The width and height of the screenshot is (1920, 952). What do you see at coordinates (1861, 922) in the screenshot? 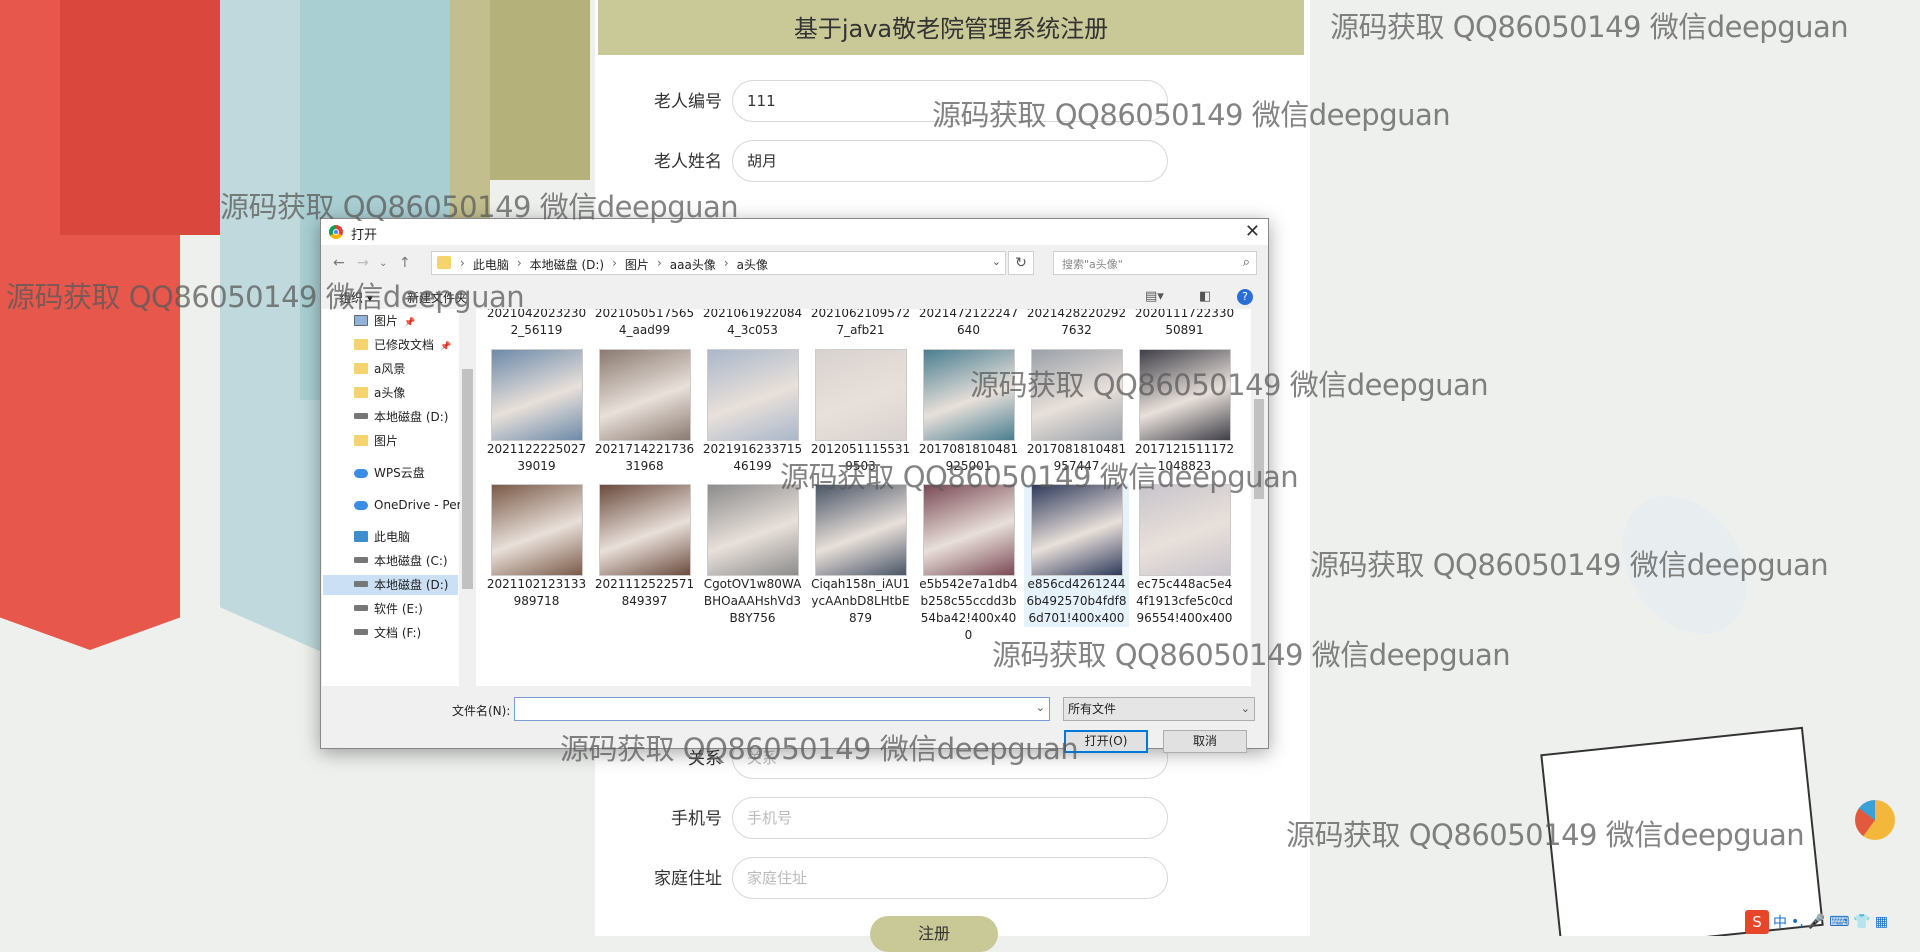
I see `skin-icon: 👕` at bounding box center [1861, 922].